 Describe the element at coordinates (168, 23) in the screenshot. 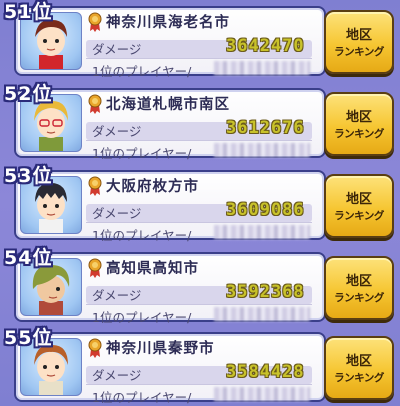

I see `city-name: 神奈川県海老名市` at that location.